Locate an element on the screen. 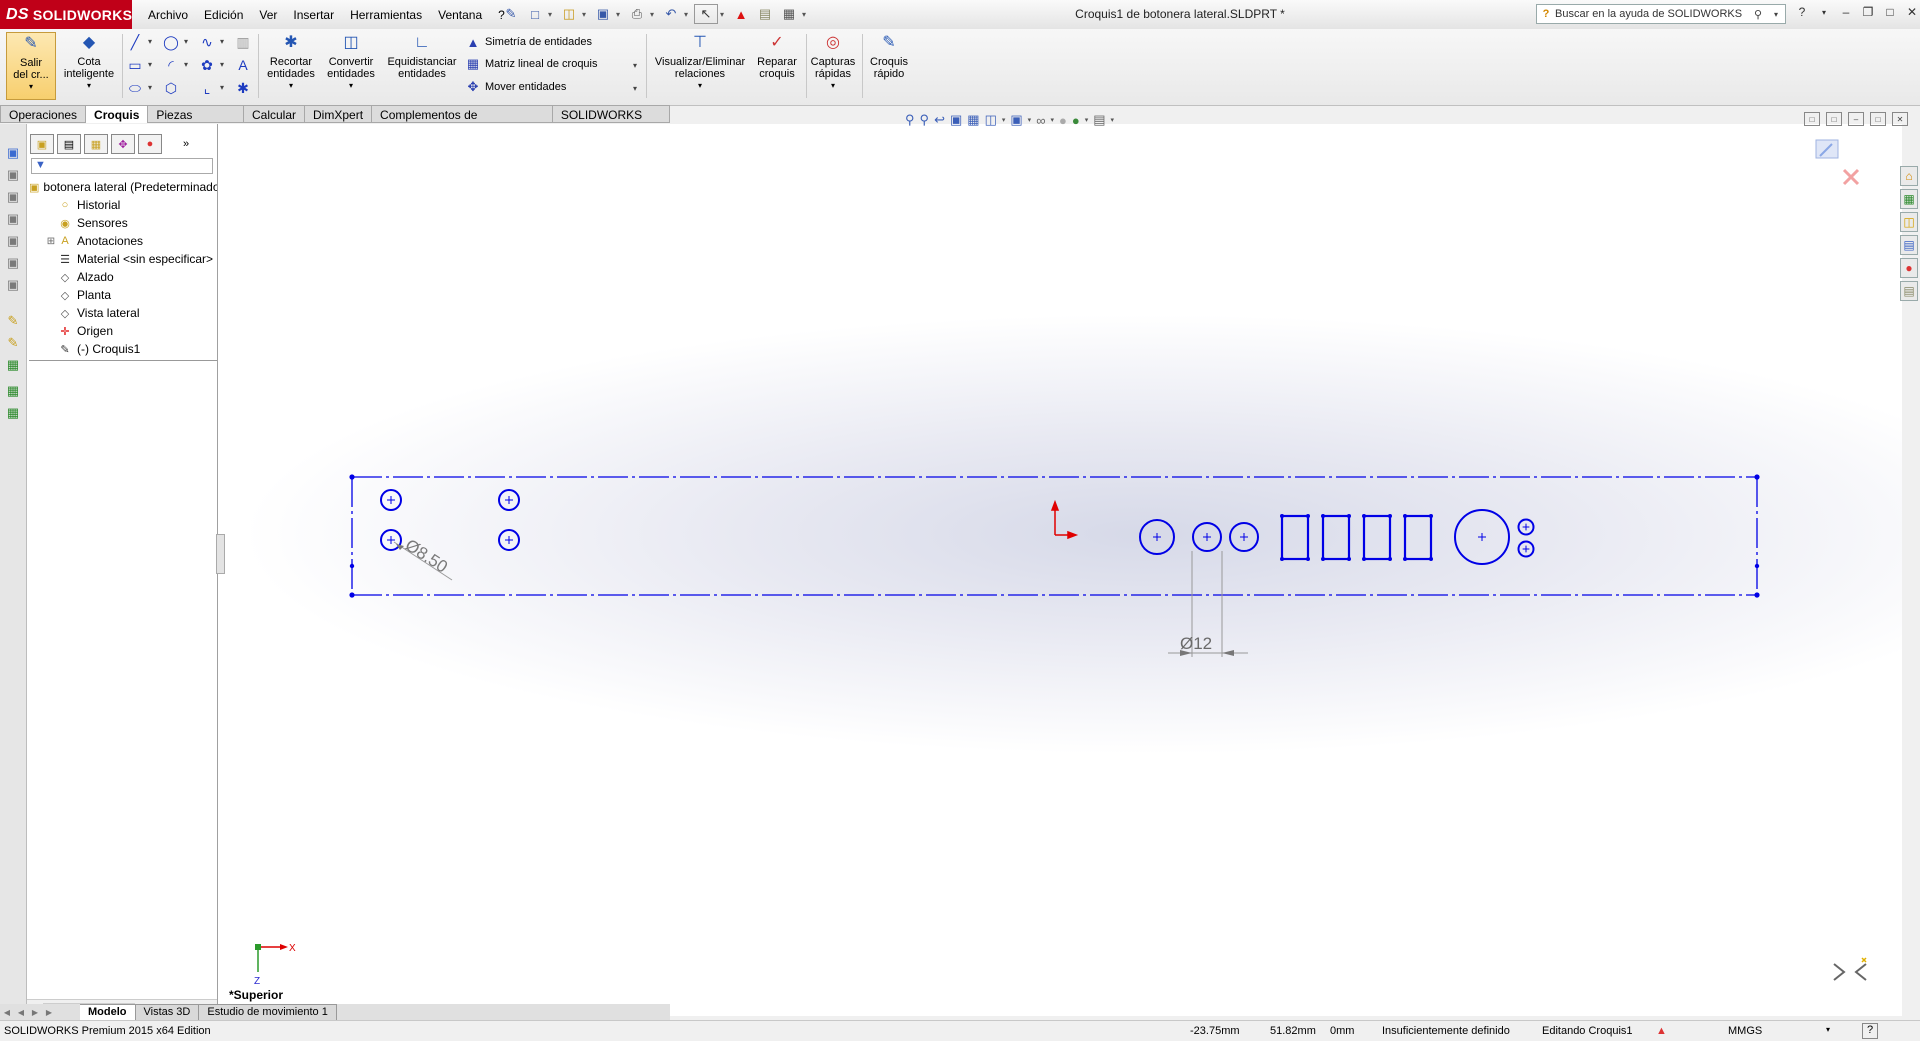 The image size is (1920, 1041). status-z-coord: 0mm is located at coordinates (1342, 1031).